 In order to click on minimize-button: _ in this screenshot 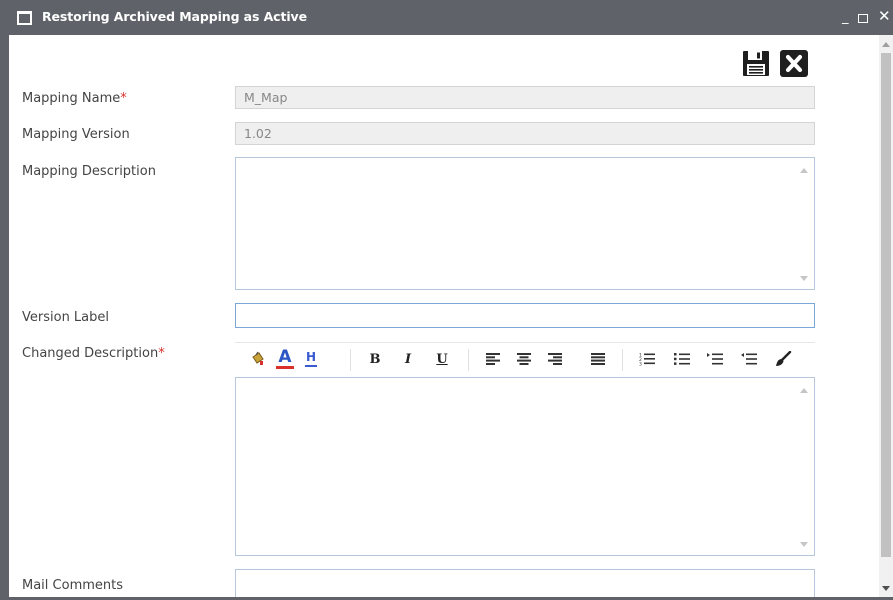, I will do `click(845, 18)`.